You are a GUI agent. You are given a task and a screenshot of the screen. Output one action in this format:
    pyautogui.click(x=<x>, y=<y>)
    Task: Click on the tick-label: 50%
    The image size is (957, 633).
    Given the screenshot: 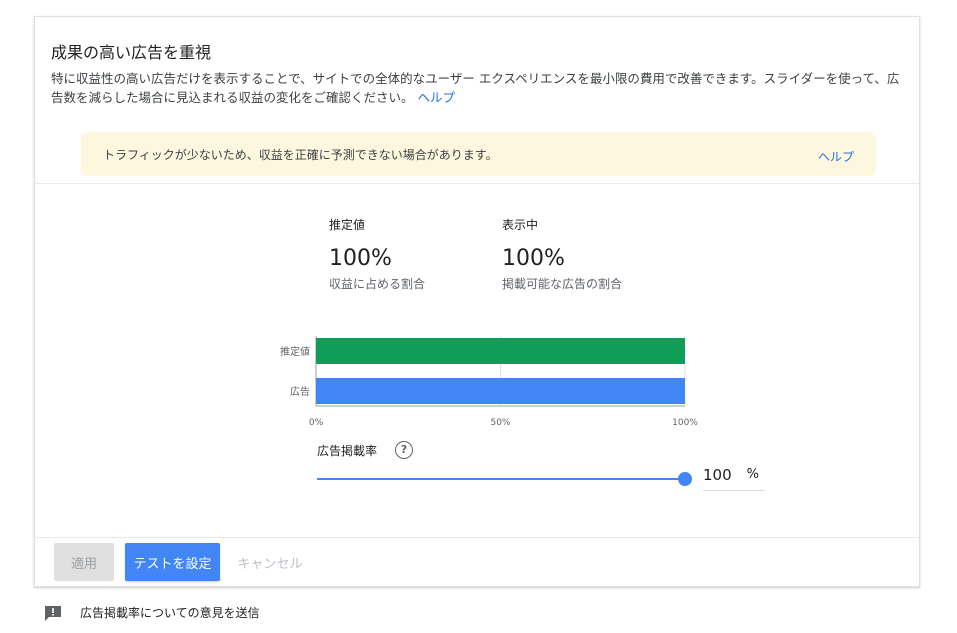 What is the action you would take?
    pyautogui.click(x=500, y=423)
    